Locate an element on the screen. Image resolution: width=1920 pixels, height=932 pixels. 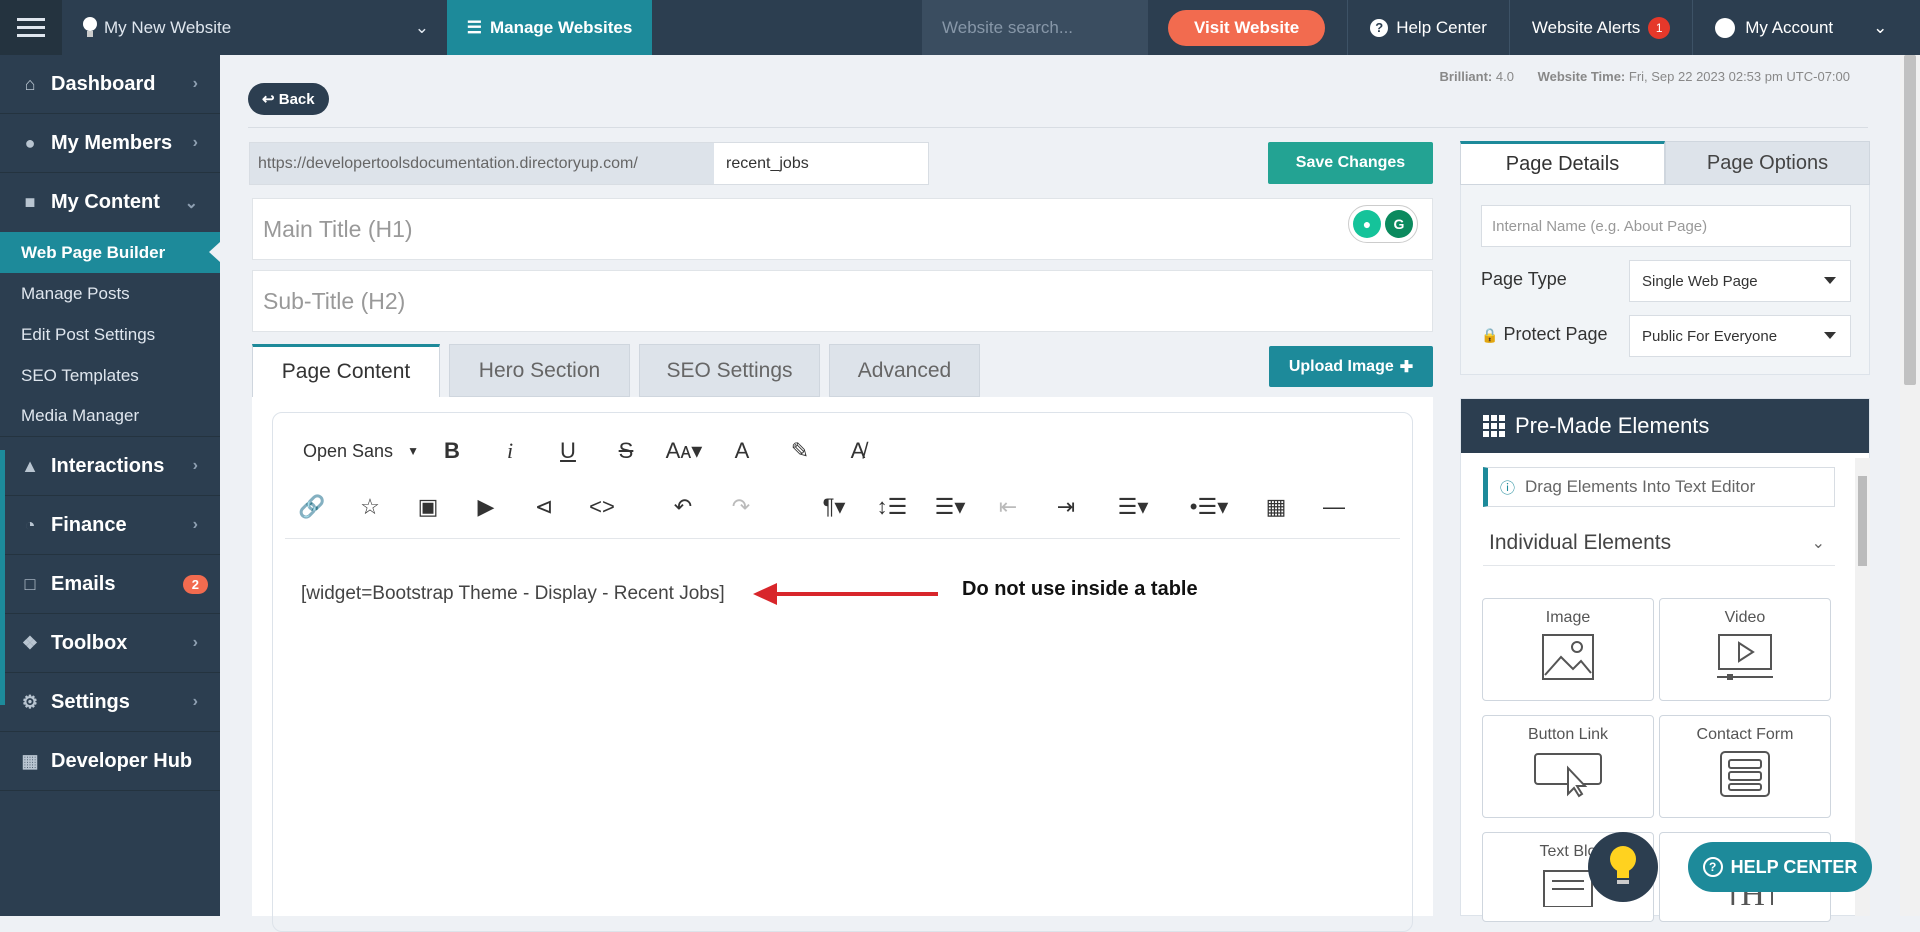
sidebar-item-web-page-builder: Web Page Builder is located at coordinates (110, 252).